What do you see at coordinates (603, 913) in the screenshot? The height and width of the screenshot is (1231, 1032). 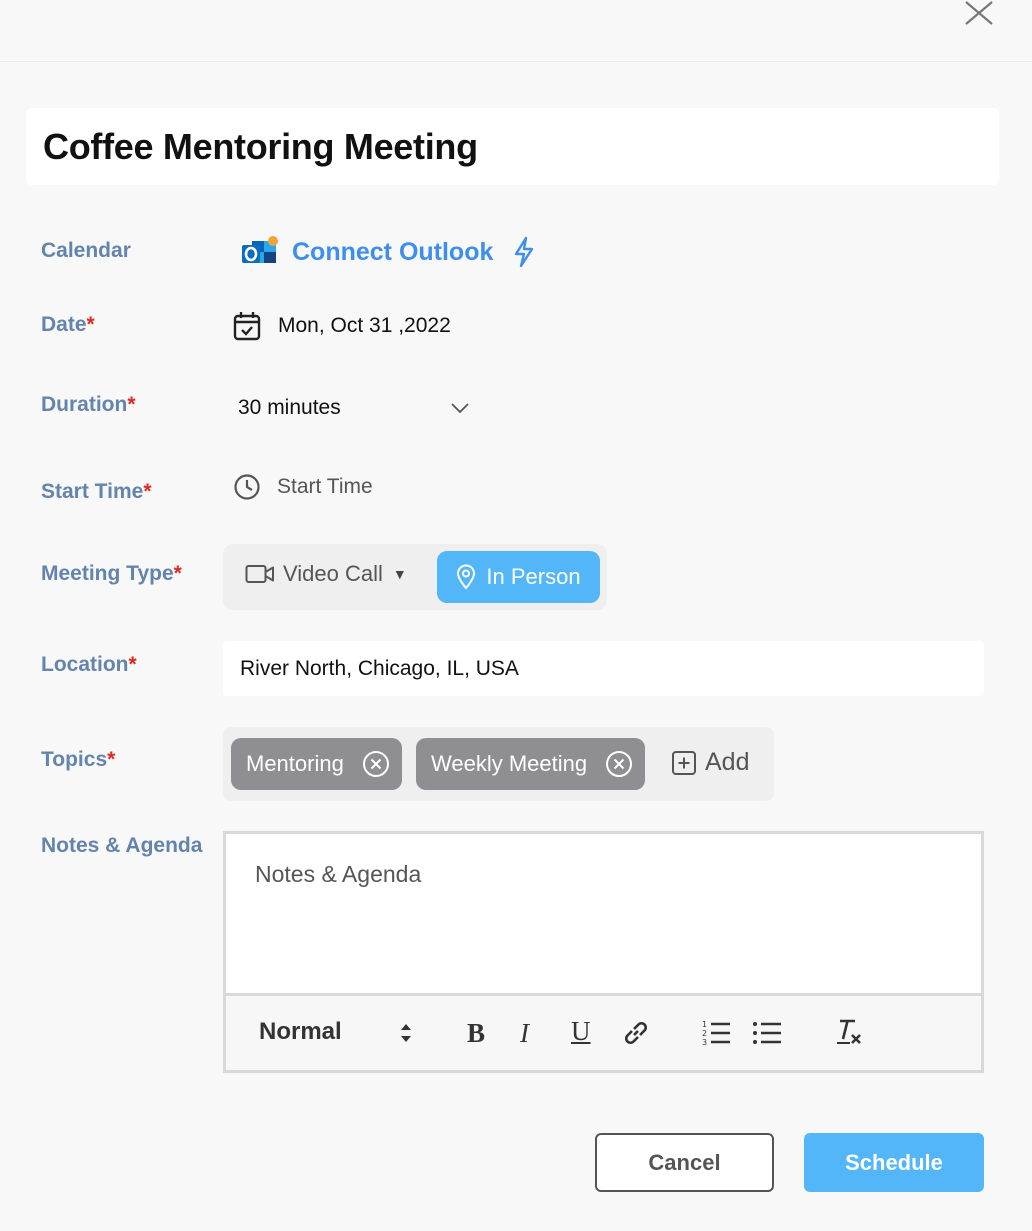 I see `notes-textarea: Notes & Agenda` at bounding box center [603, 913].